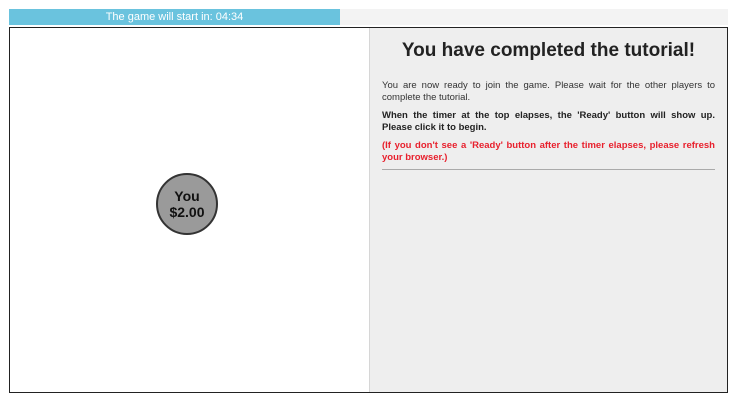 This screenshot has width=737, height=412. Describe the element at coordinates (187, 212) in the screenshot. I see `player-node-amount: $2.00` at that location.